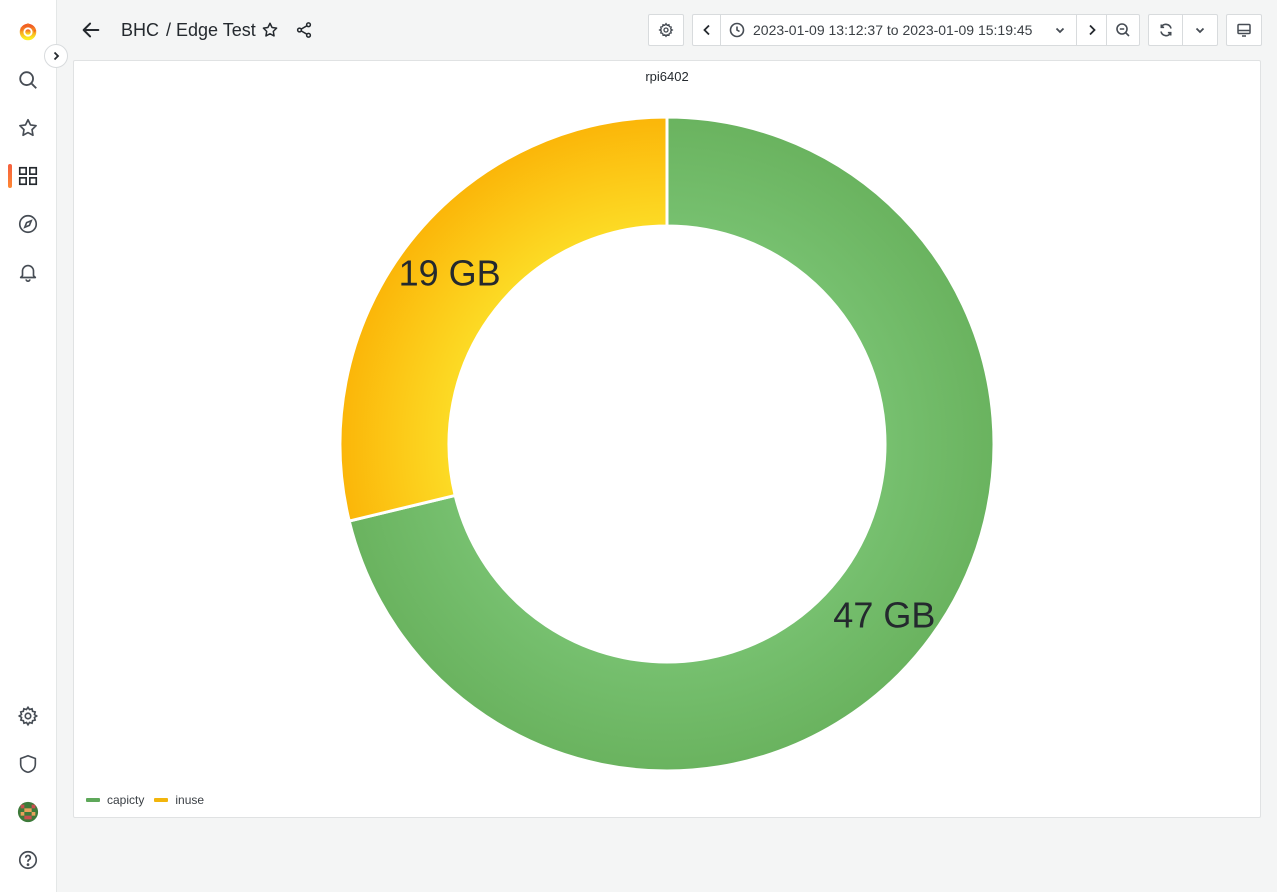  Describe the element at coordinates (28, 224) in the screenshot. I see `compass-icon` at that location.